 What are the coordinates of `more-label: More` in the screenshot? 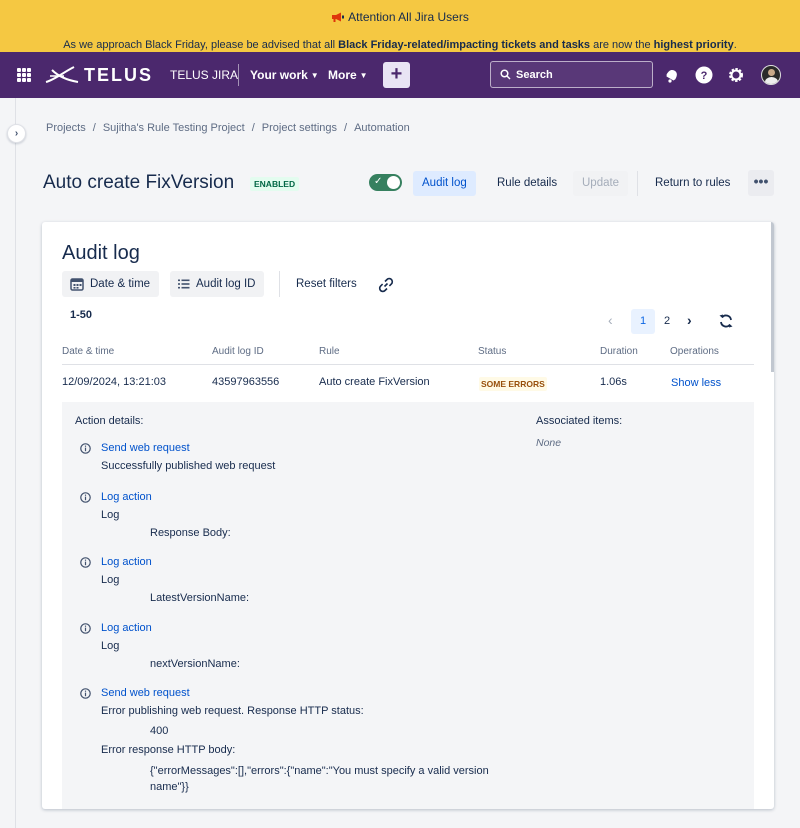 It's located at (342, 75).